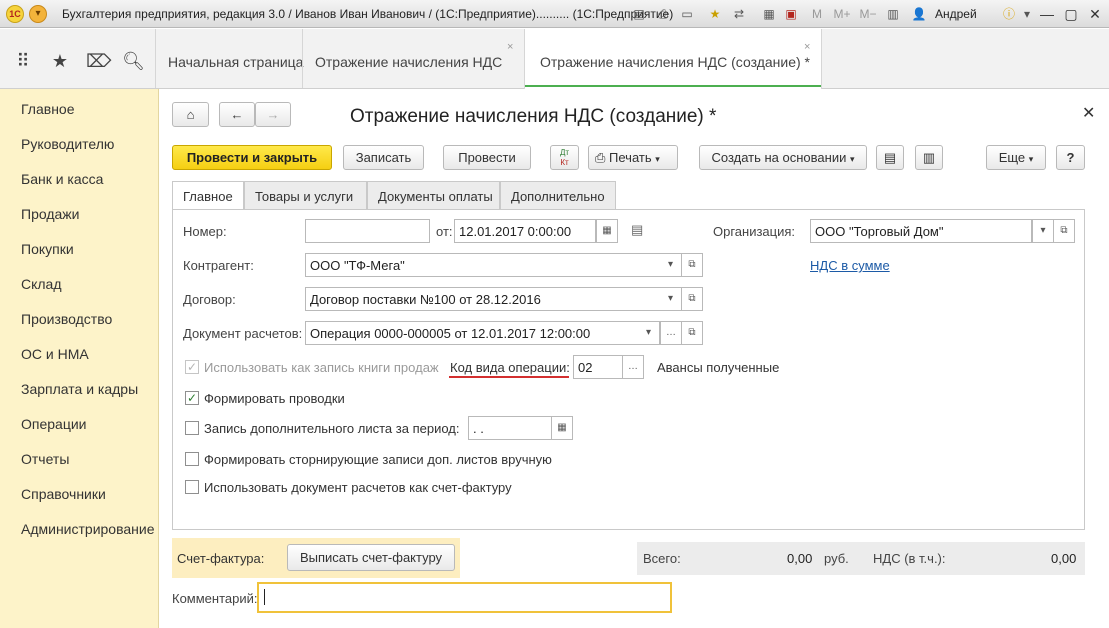 This screenshot has height=628, width=1109. What do you see at coordinates (893, 14) in the screenshot?
I see `panel-layout-icon: ▥` at bounding box center [893, 14].